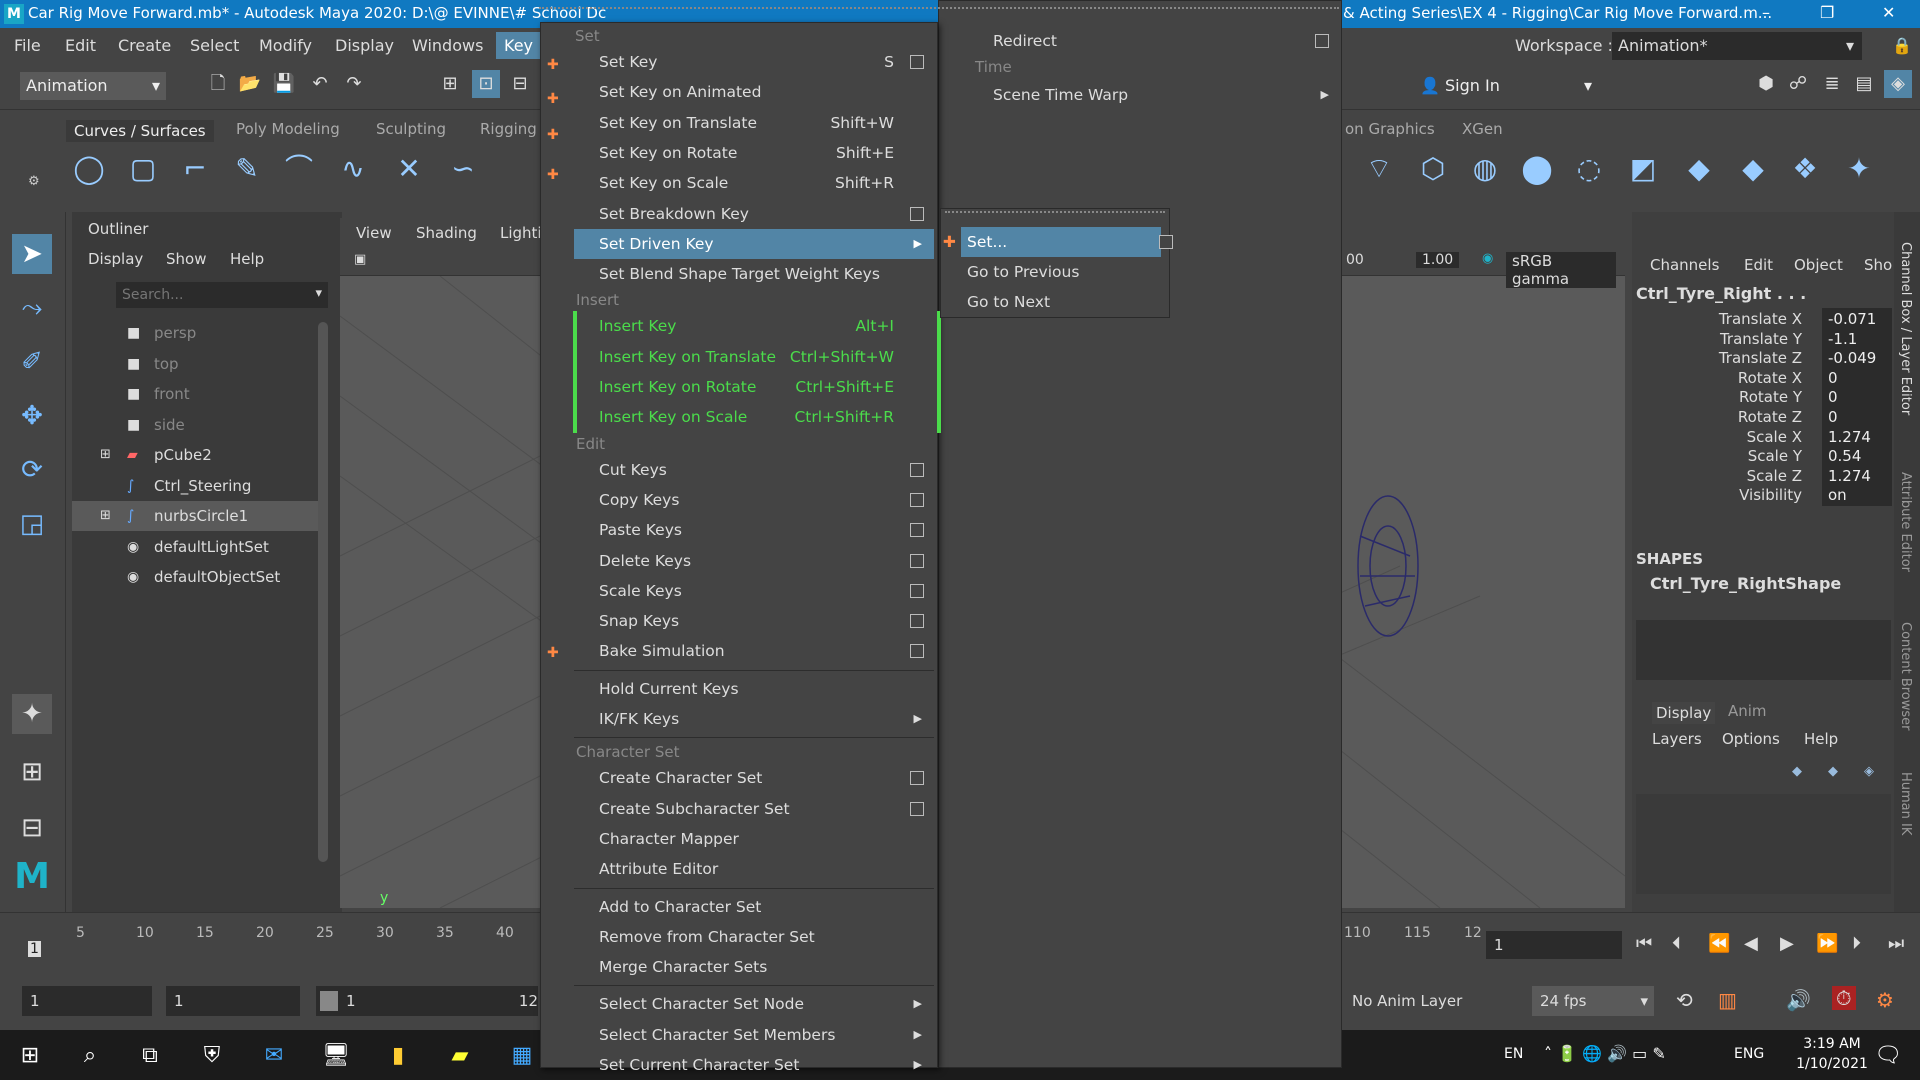  What do you see at coordinates (1821, 739) in the screenshot?
I see `layer-menu-help: Help` at bounding box center [1821, 739].